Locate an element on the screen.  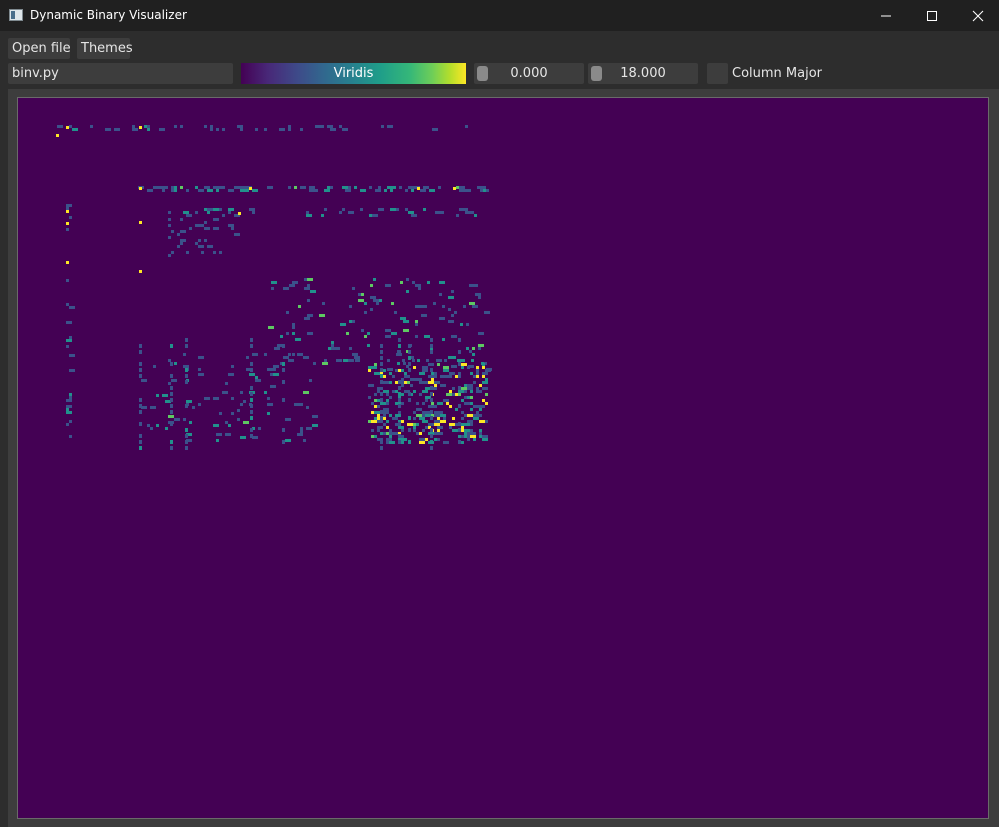
min-value-slider: 0.000 is located at coordinates (529, 73).